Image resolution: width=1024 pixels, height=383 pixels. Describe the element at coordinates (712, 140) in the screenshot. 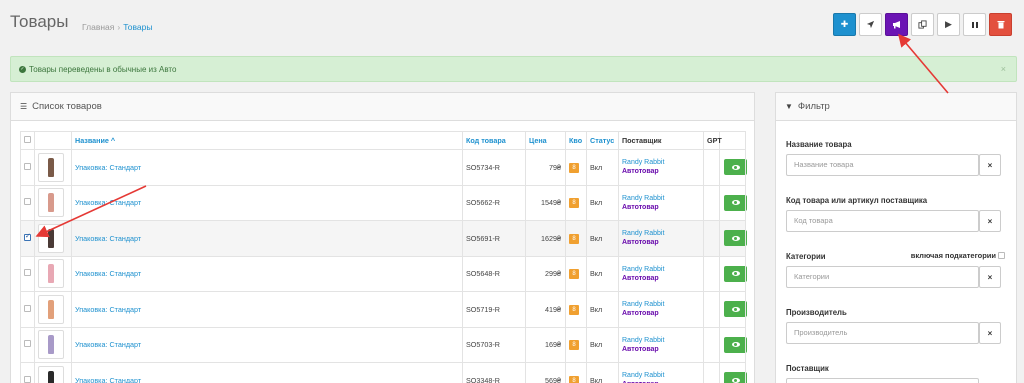

I see `gpt-column-header: GPT` at that location.